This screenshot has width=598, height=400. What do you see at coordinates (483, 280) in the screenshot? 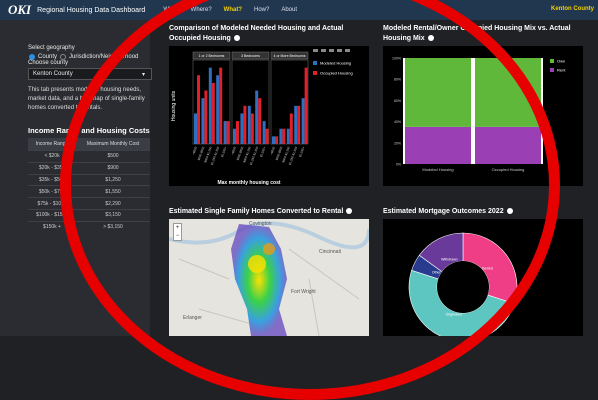
I see `mortgage-chart-panel: Denied Originated Other Withdrawn` at bounding box center [483, 280].